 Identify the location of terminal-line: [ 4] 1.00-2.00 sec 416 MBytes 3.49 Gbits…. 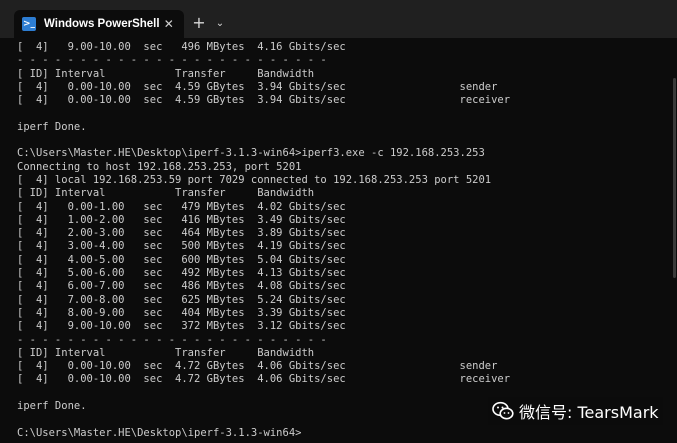
(181, 219).